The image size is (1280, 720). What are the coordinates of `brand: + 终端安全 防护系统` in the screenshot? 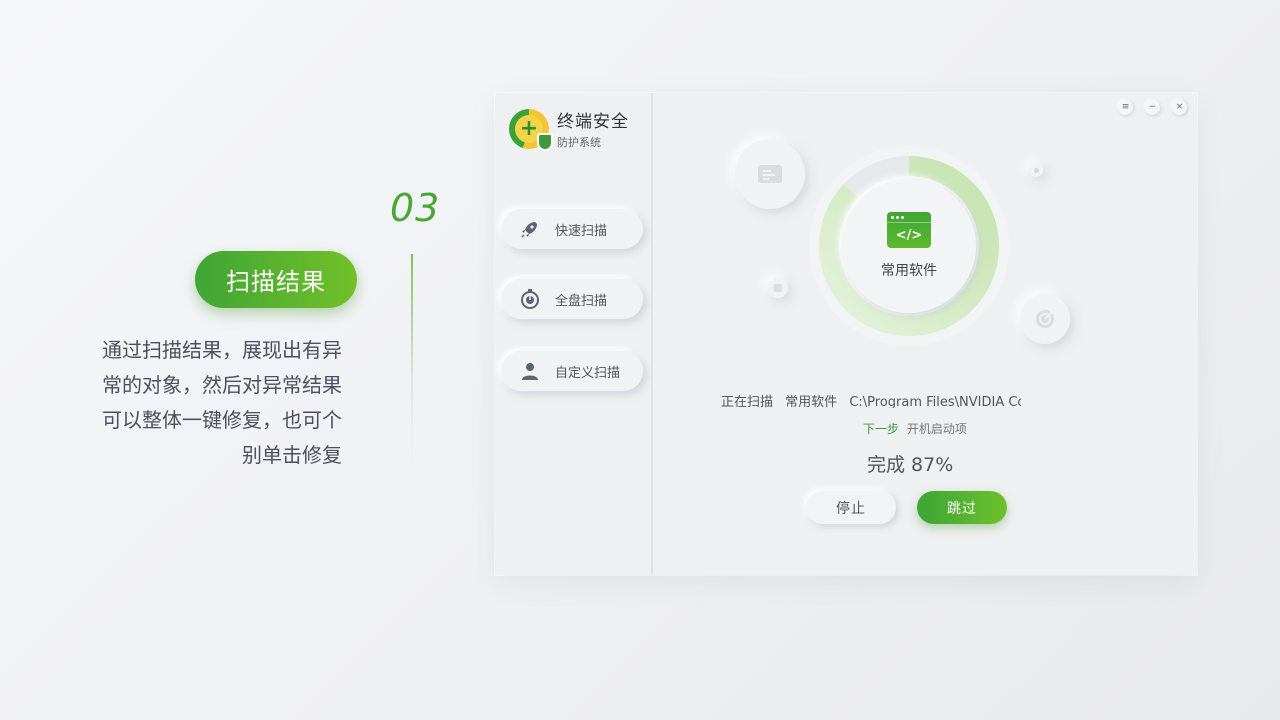 It's located at (569, 129).